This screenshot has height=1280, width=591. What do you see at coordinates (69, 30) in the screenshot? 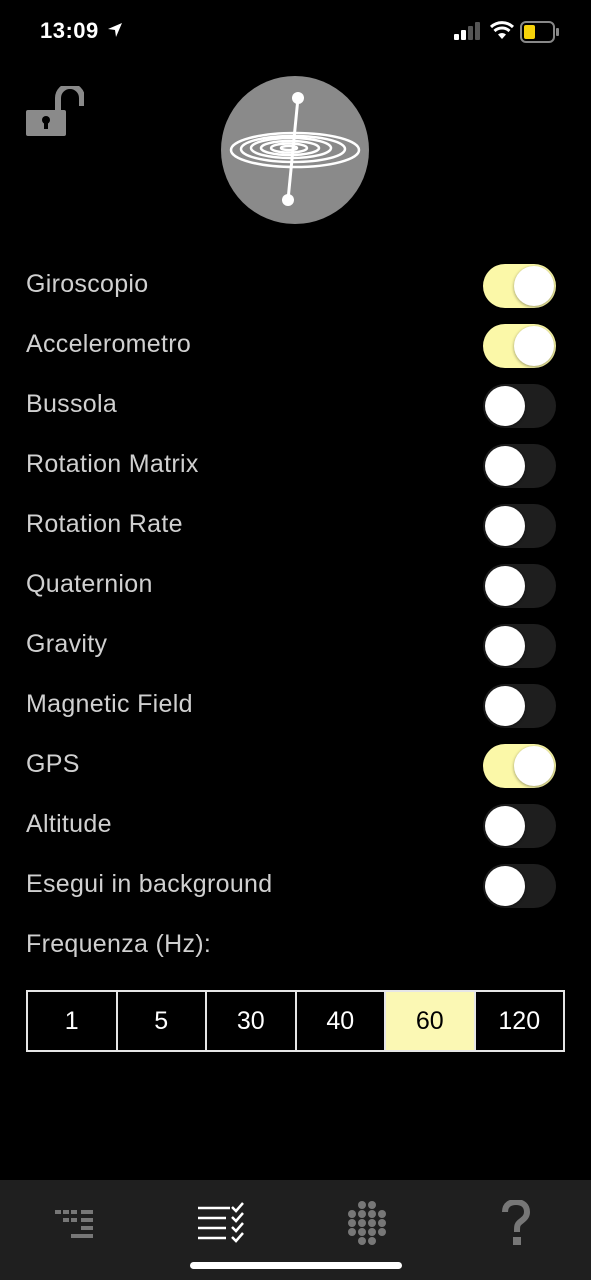
I see `status-time: 13:09` at bounding box center [69, 30].